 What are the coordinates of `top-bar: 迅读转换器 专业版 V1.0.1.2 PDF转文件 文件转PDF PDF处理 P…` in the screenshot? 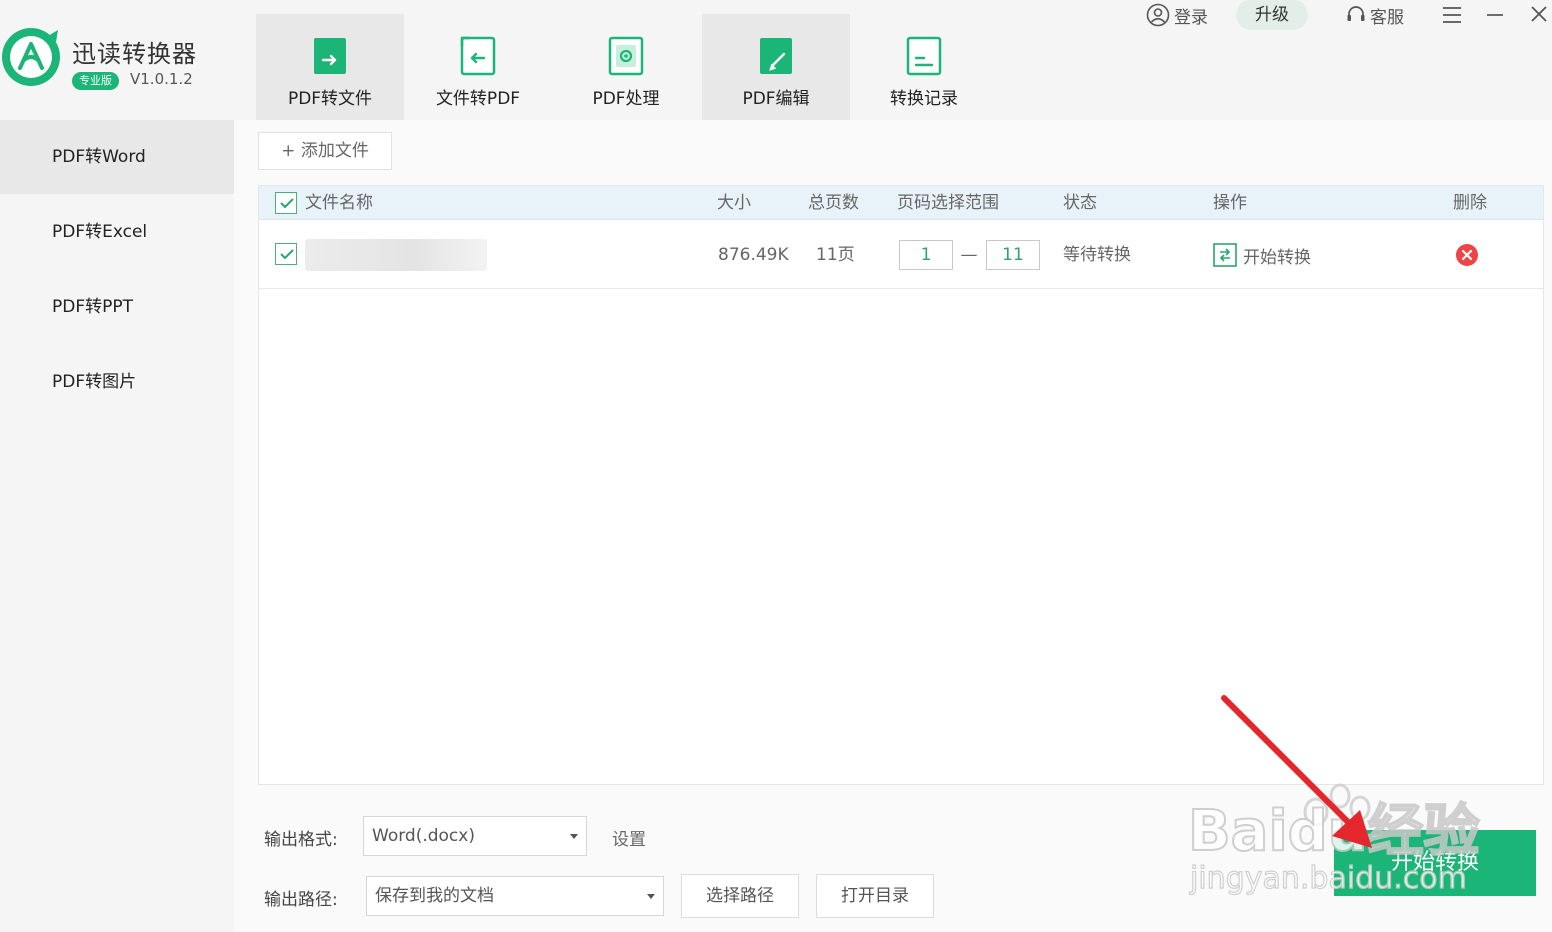 It's located at (776, 60).